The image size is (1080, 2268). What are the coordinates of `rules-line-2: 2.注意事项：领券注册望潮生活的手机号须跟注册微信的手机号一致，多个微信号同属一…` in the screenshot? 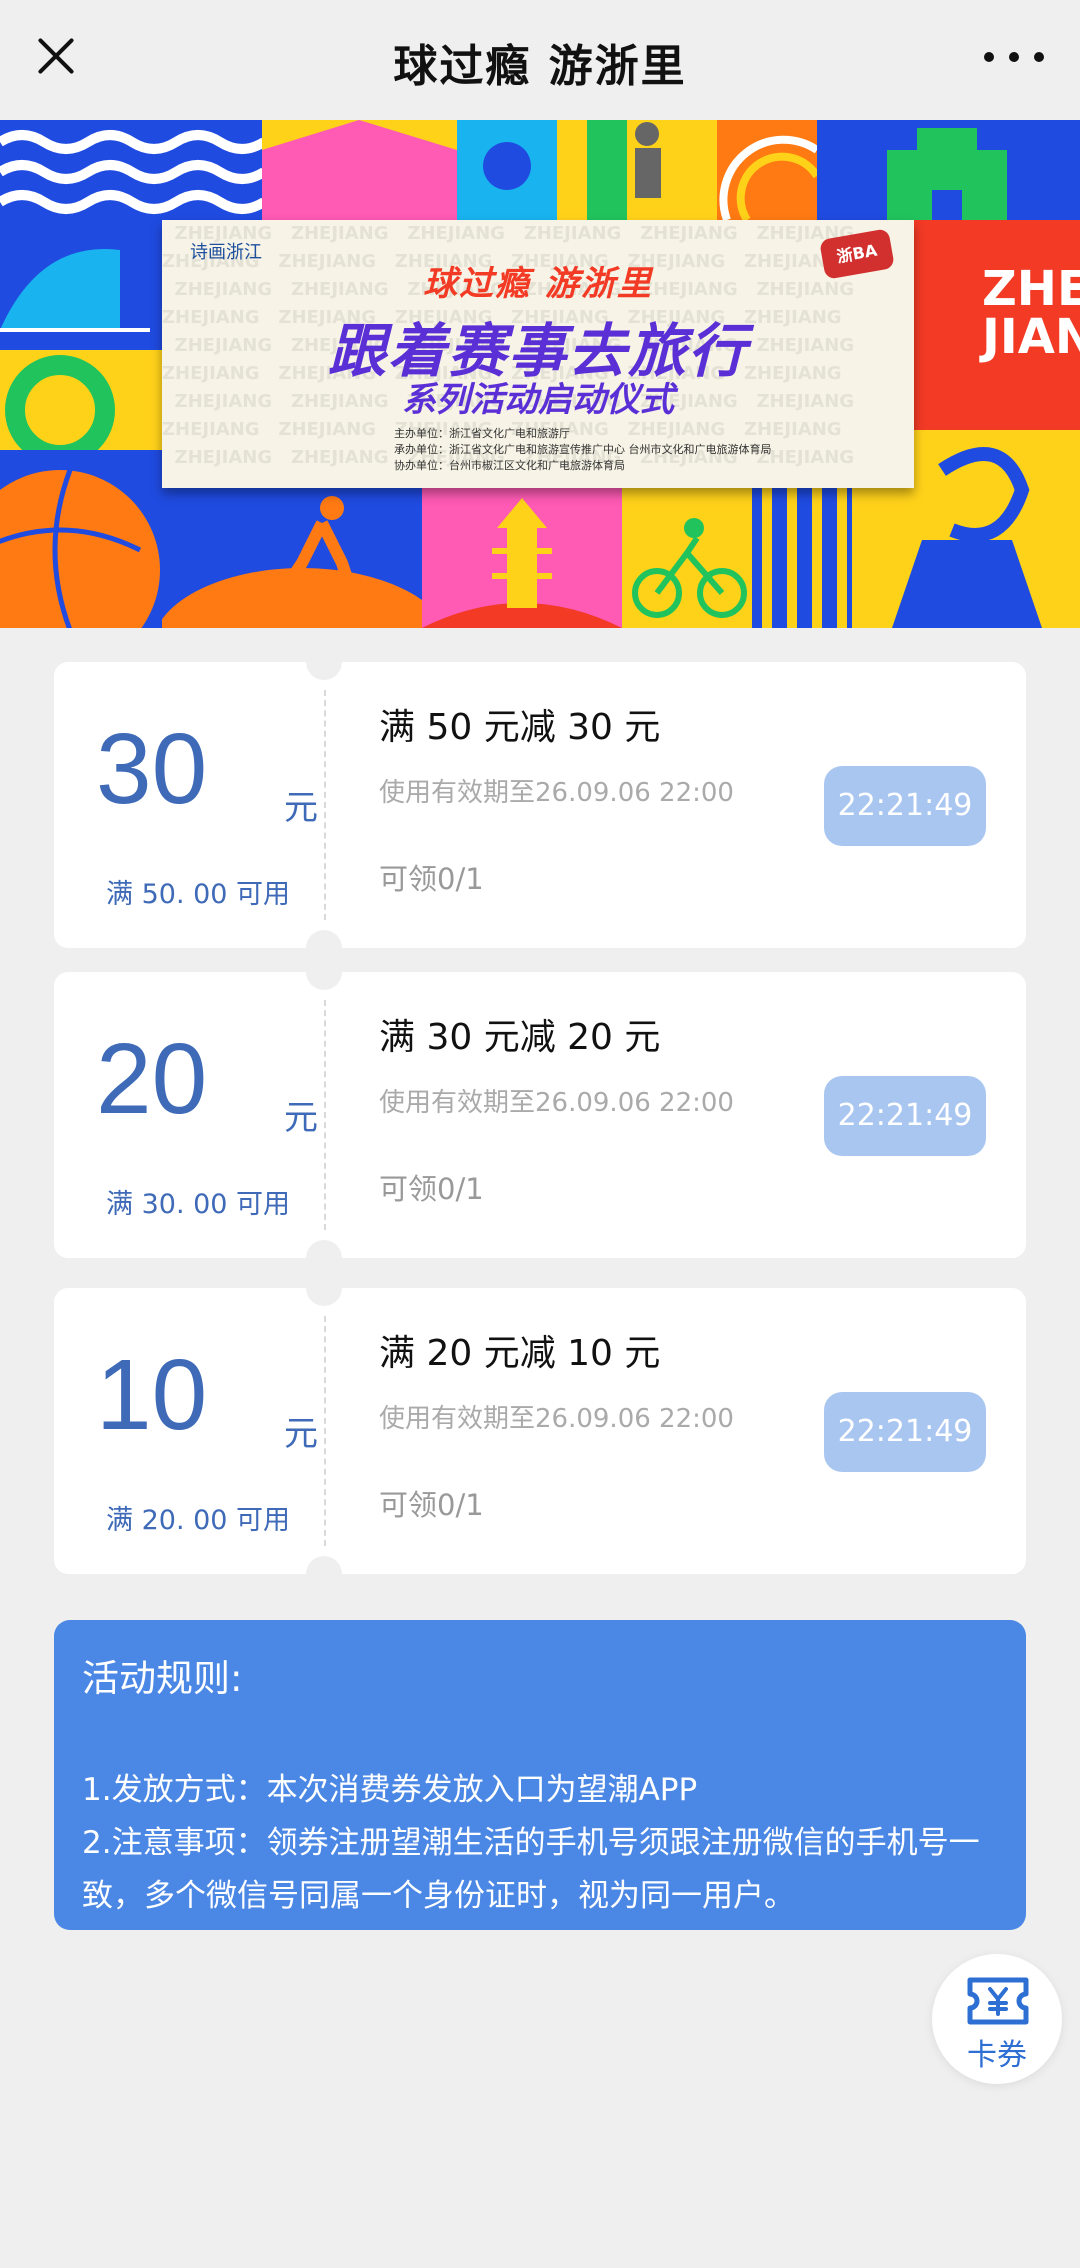 It's located at (531, 1869).